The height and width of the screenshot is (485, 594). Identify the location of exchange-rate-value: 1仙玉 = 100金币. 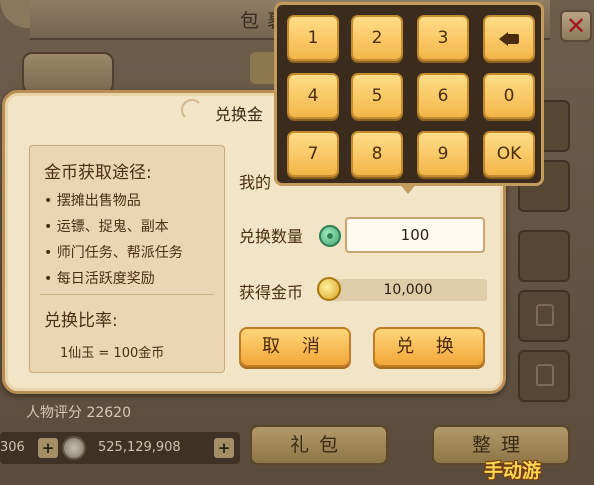
(112, 353).